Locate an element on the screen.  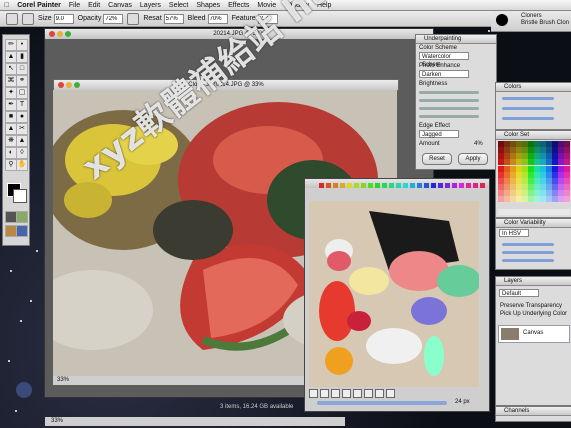
menu-effects: Effects is located at coordinates (238, 5).